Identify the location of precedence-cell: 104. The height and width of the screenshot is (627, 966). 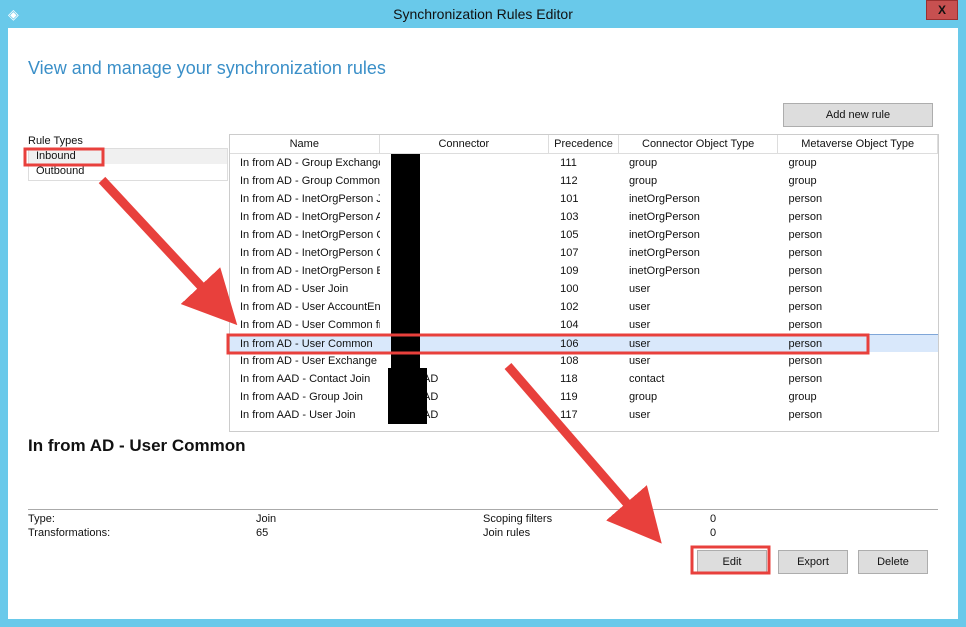
(569, 325).